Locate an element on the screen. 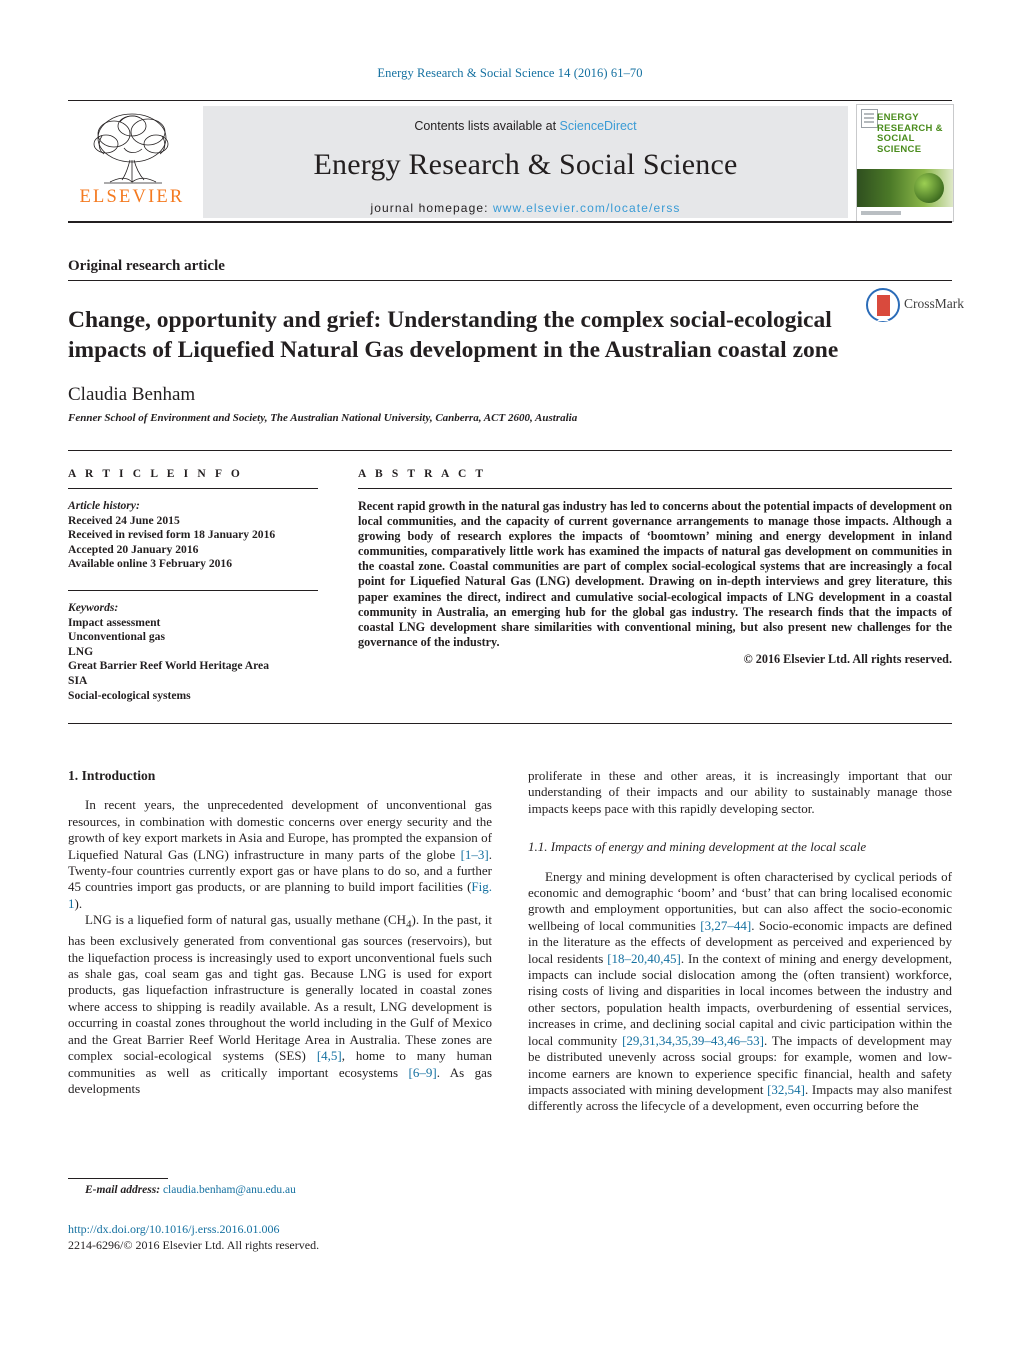 This screenshot has height=1351, width=1020. crossmark-badge-group: CrossMark is located at coordinates (915, 306).